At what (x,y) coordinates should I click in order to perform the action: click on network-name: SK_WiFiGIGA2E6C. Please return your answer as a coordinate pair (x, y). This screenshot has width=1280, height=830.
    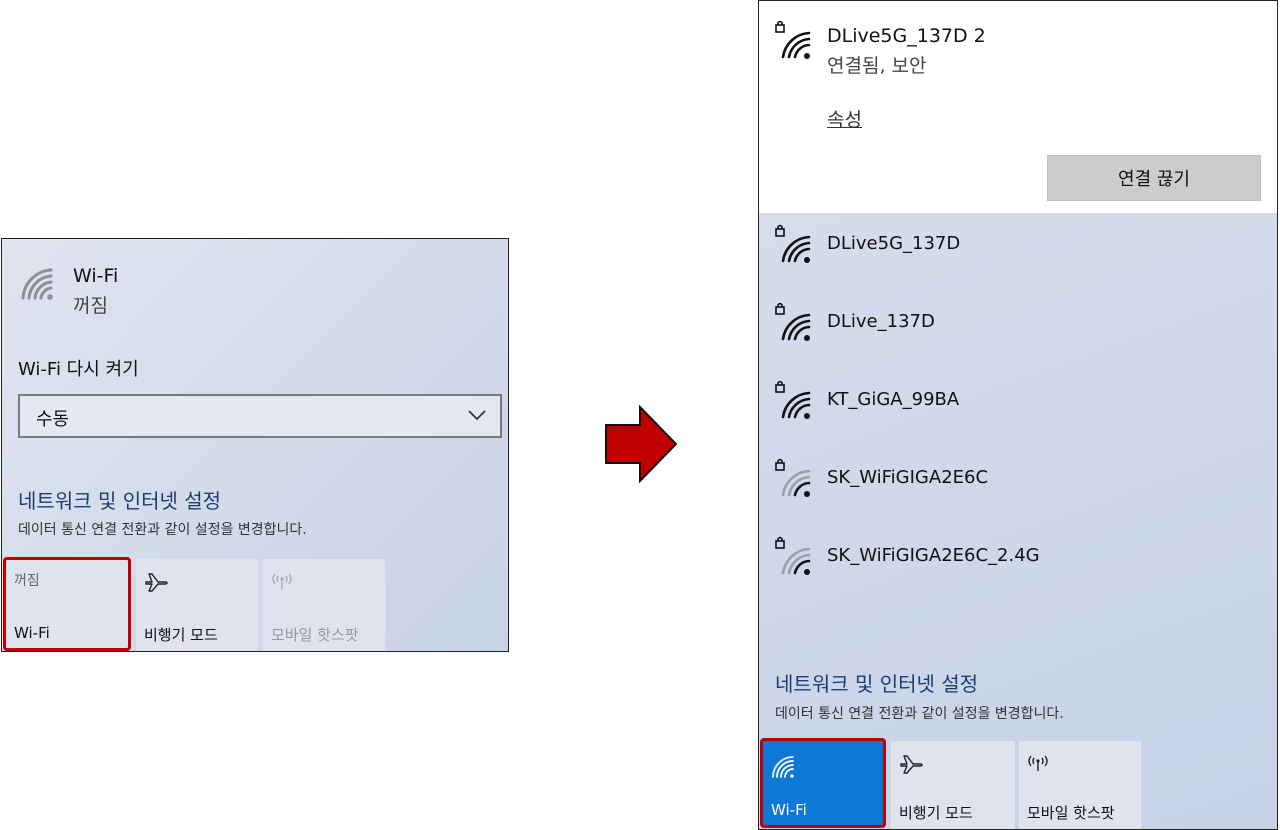
    Looking at the image, I should click on (908, 477).